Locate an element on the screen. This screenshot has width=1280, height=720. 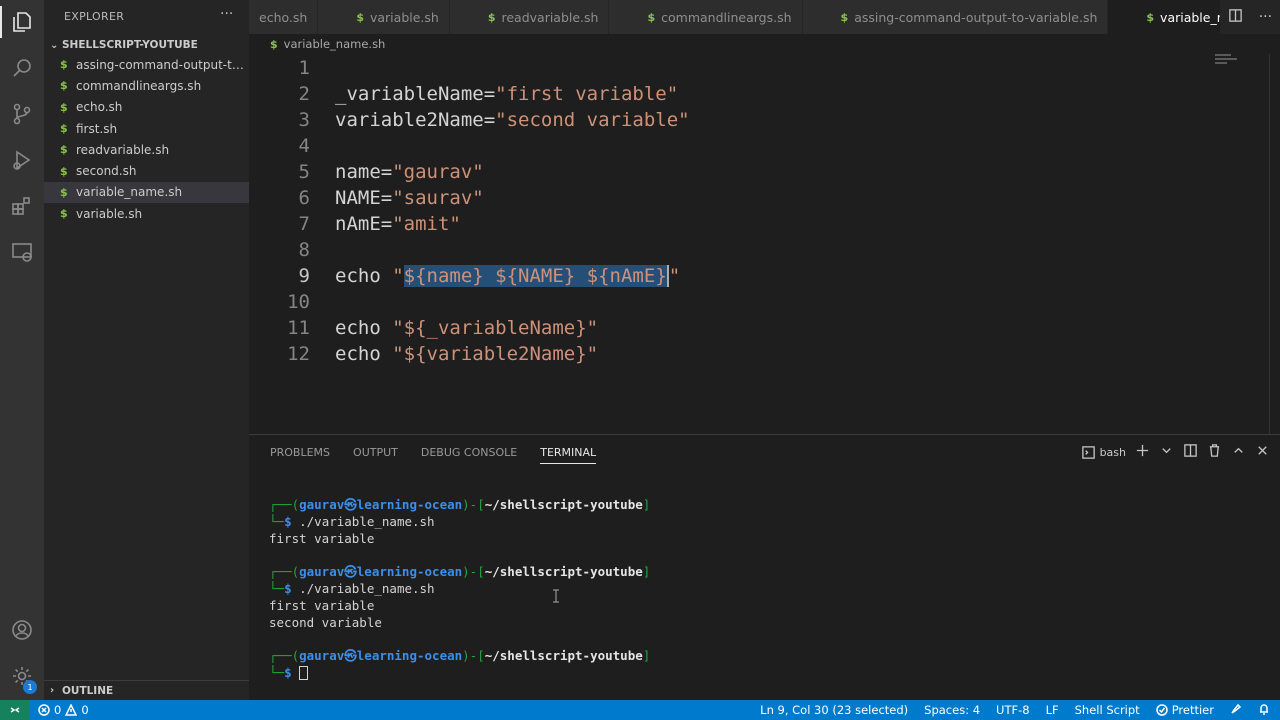
indentation: Spaces: 4 is located at coordinates (952, 710).